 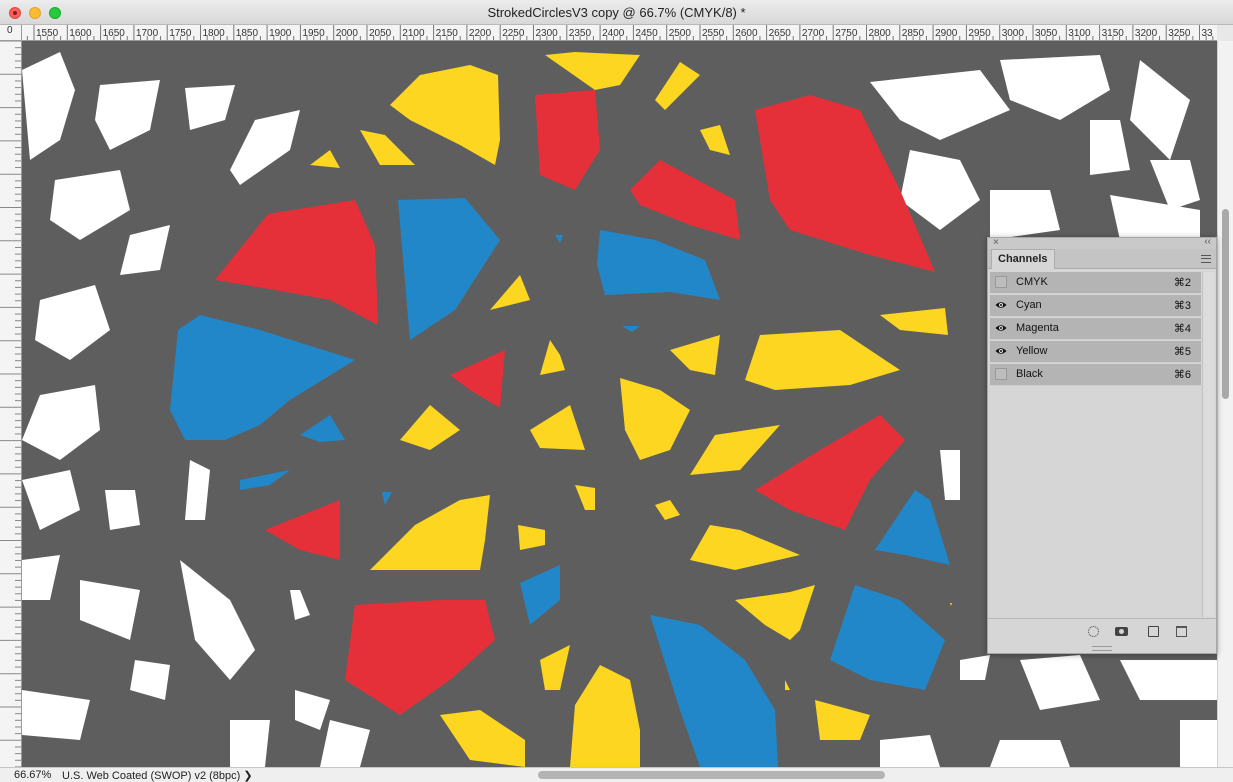 I want to click on ruler-label: 3200, so click(x=1146, y=33).